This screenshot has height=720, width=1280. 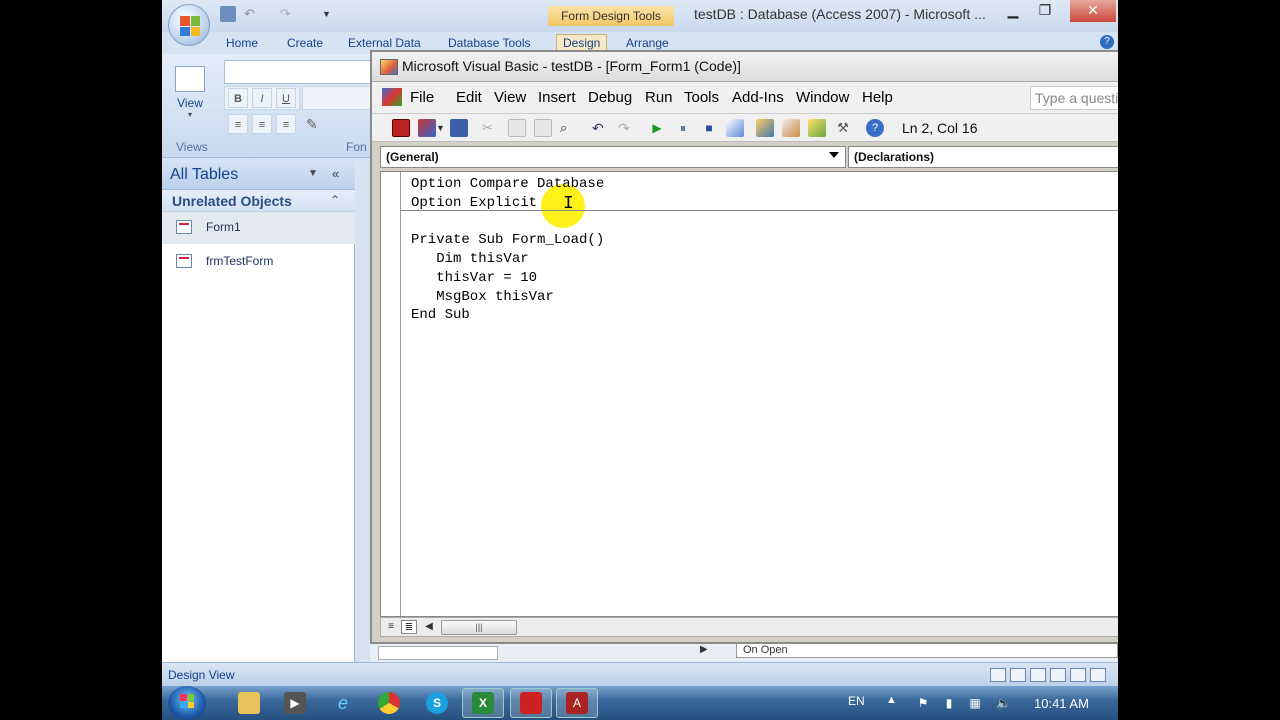 What do you see at coordinates (531, 703) in the screenshot?
I see `acrobat-icon` at bounding box center [531, 703].